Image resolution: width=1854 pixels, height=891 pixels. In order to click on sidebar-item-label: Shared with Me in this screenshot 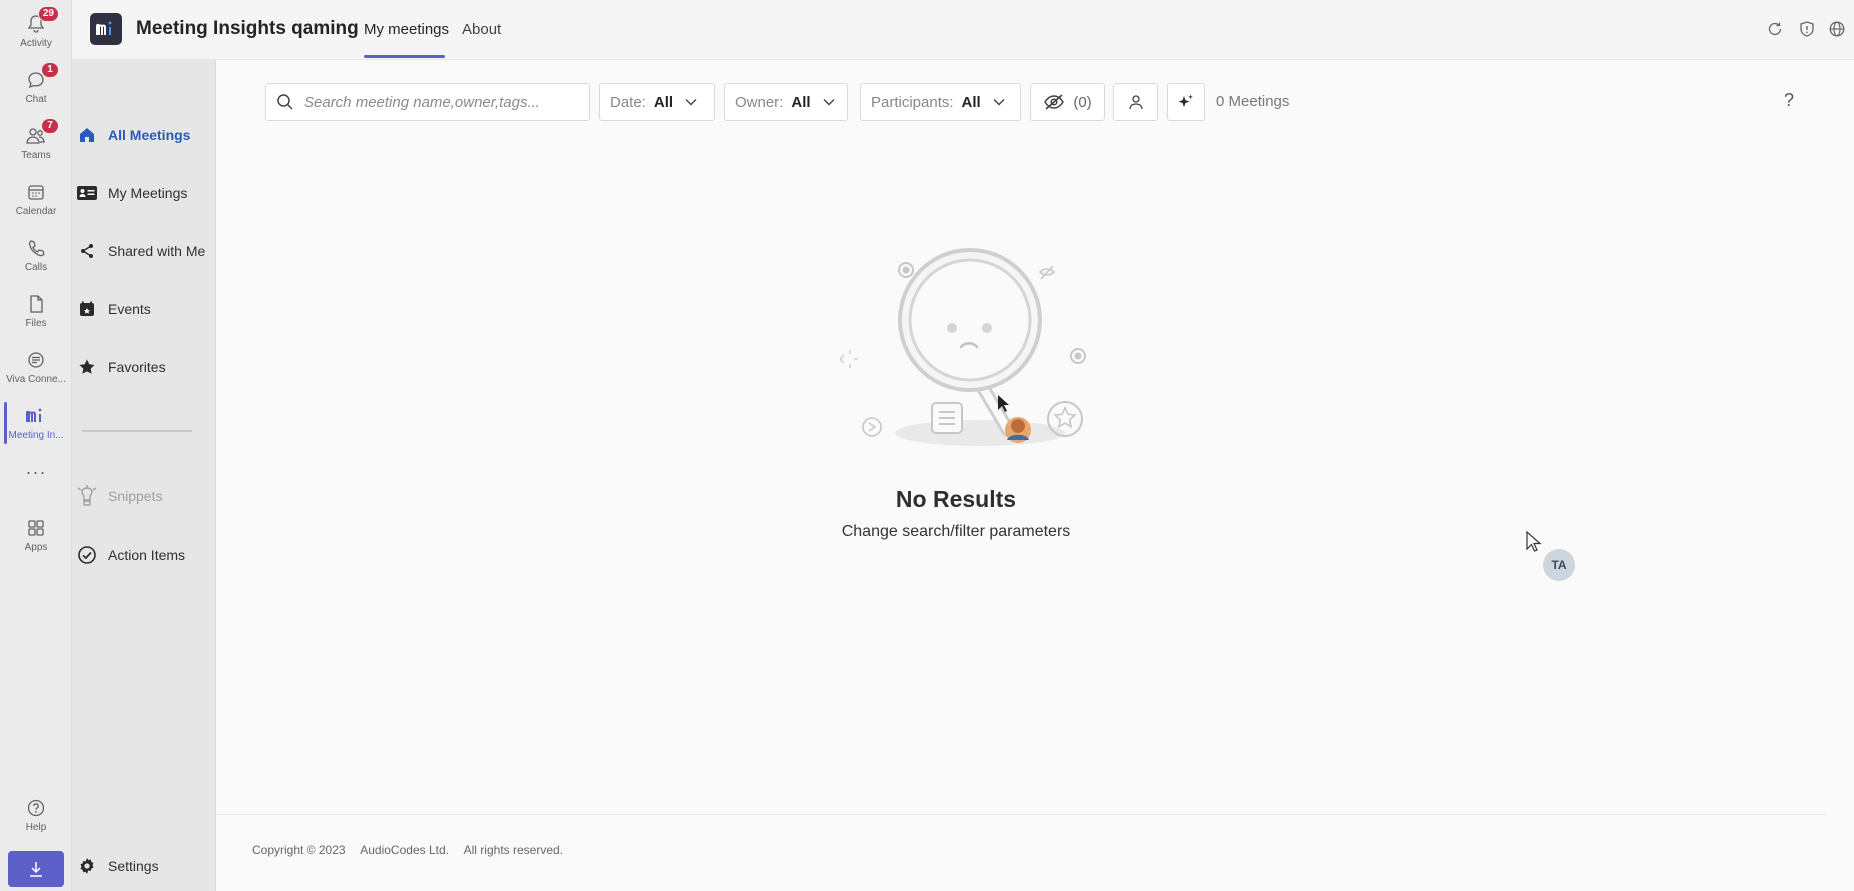, I will do `click(157, 251)`.